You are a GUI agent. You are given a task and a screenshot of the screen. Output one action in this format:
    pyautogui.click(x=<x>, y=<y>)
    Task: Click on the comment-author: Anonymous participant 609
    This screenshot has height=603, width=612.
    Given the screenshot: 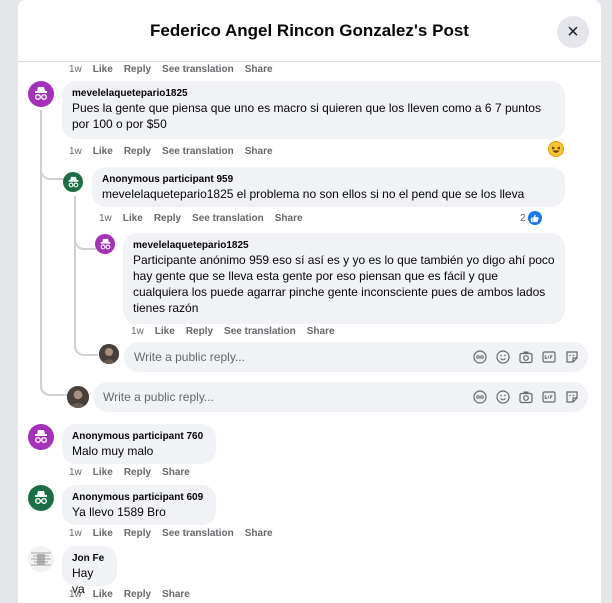 What is the action you would take?
    pyautogui.click(x=139, y=497)
    